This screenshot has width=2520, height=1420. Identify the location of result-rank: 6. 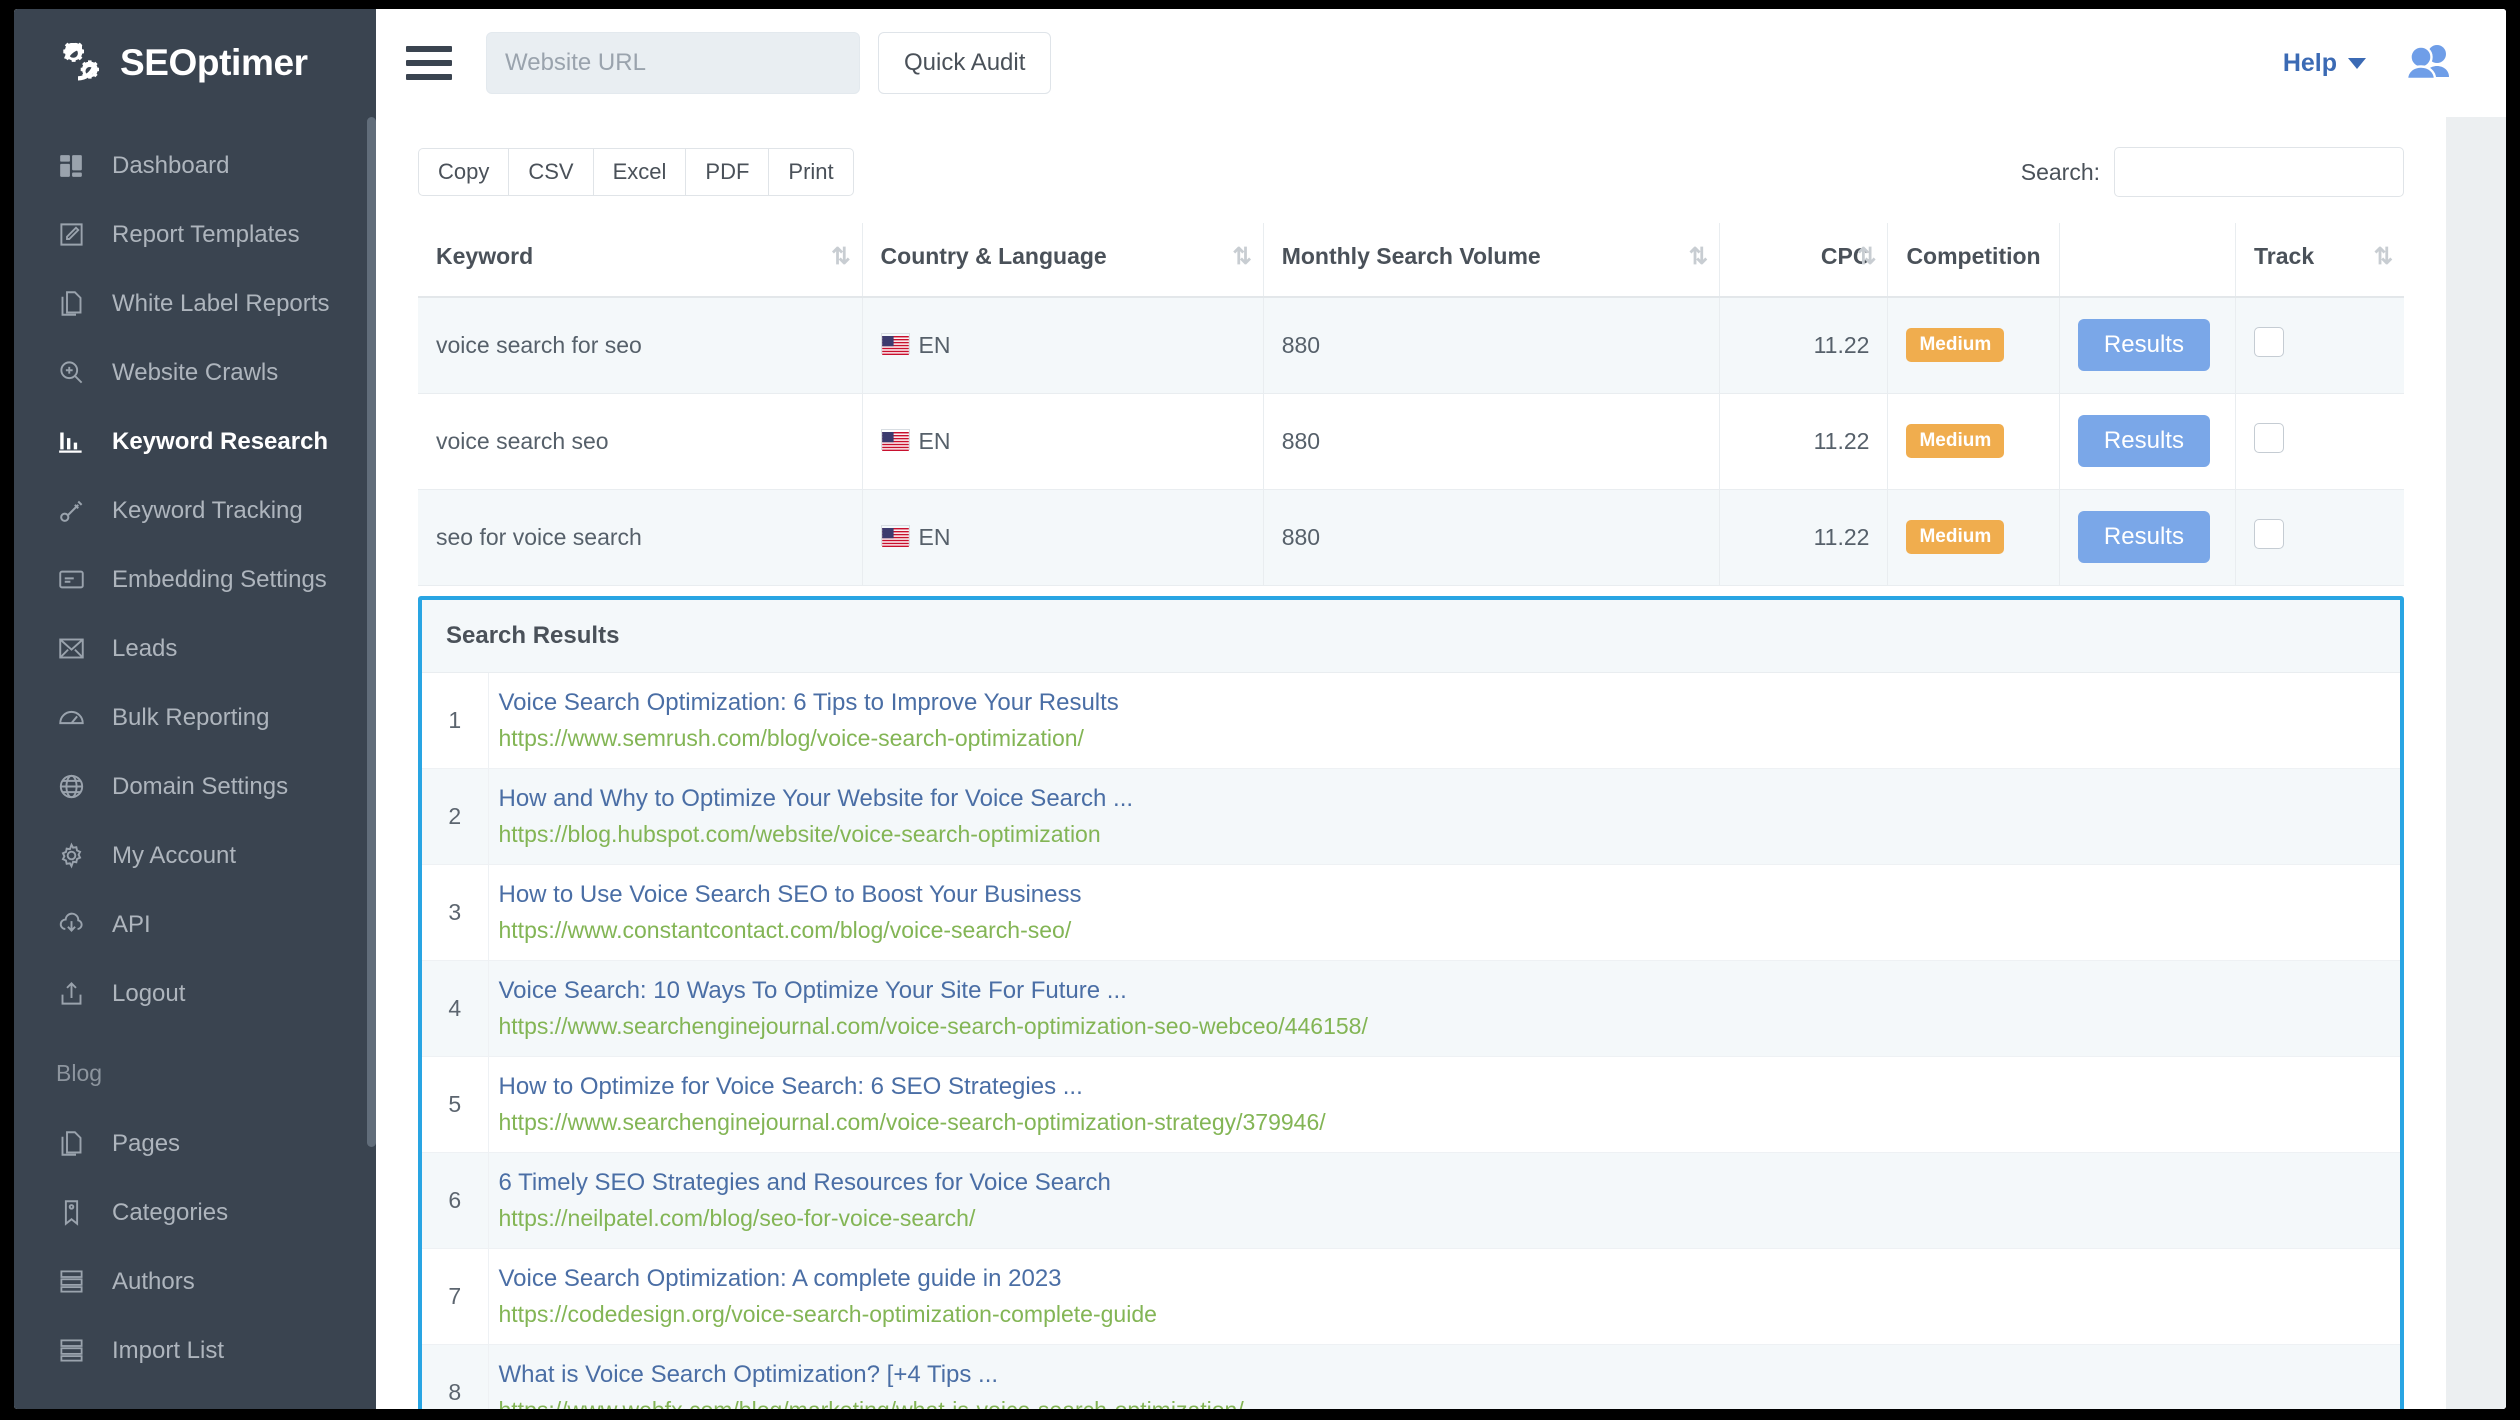
(455, 1200).